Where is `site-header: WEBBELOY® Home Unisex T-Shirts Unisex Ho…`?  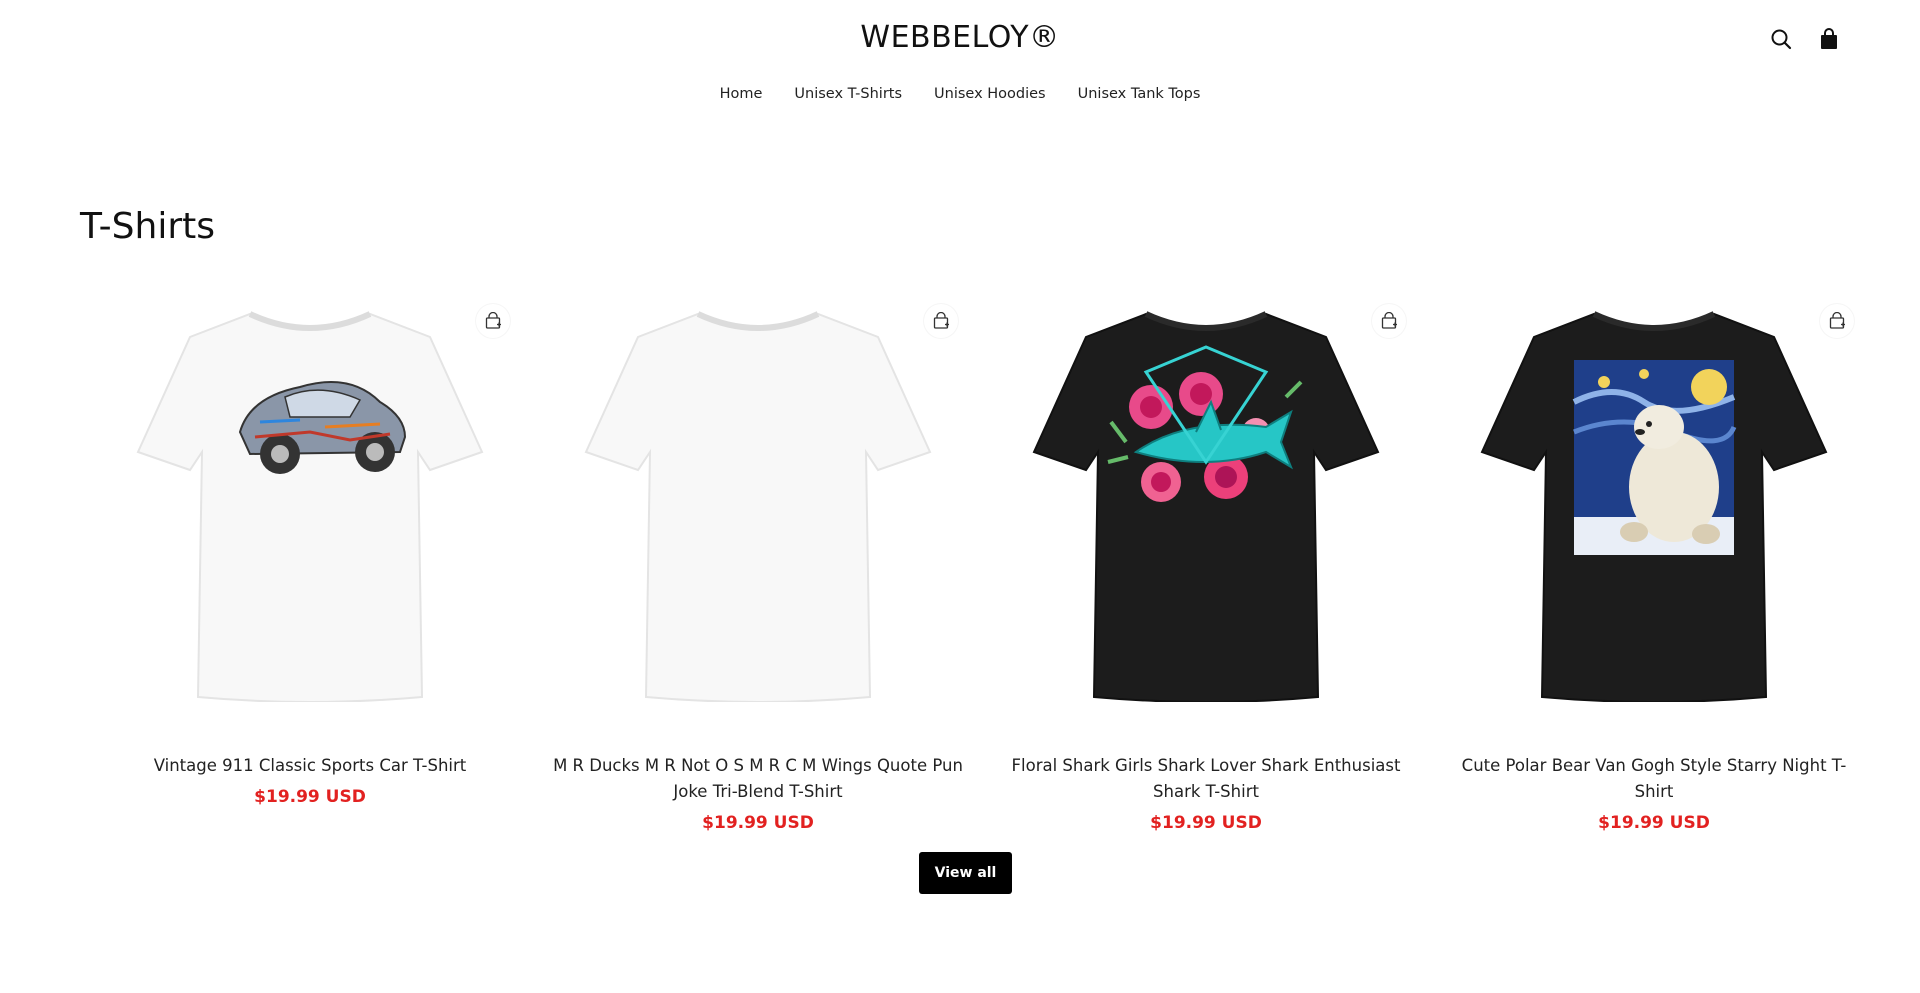
site-header: WEBBELOY® Home Unisex T-Shirts Unisex Ho… is located at coordinates (960, 65).